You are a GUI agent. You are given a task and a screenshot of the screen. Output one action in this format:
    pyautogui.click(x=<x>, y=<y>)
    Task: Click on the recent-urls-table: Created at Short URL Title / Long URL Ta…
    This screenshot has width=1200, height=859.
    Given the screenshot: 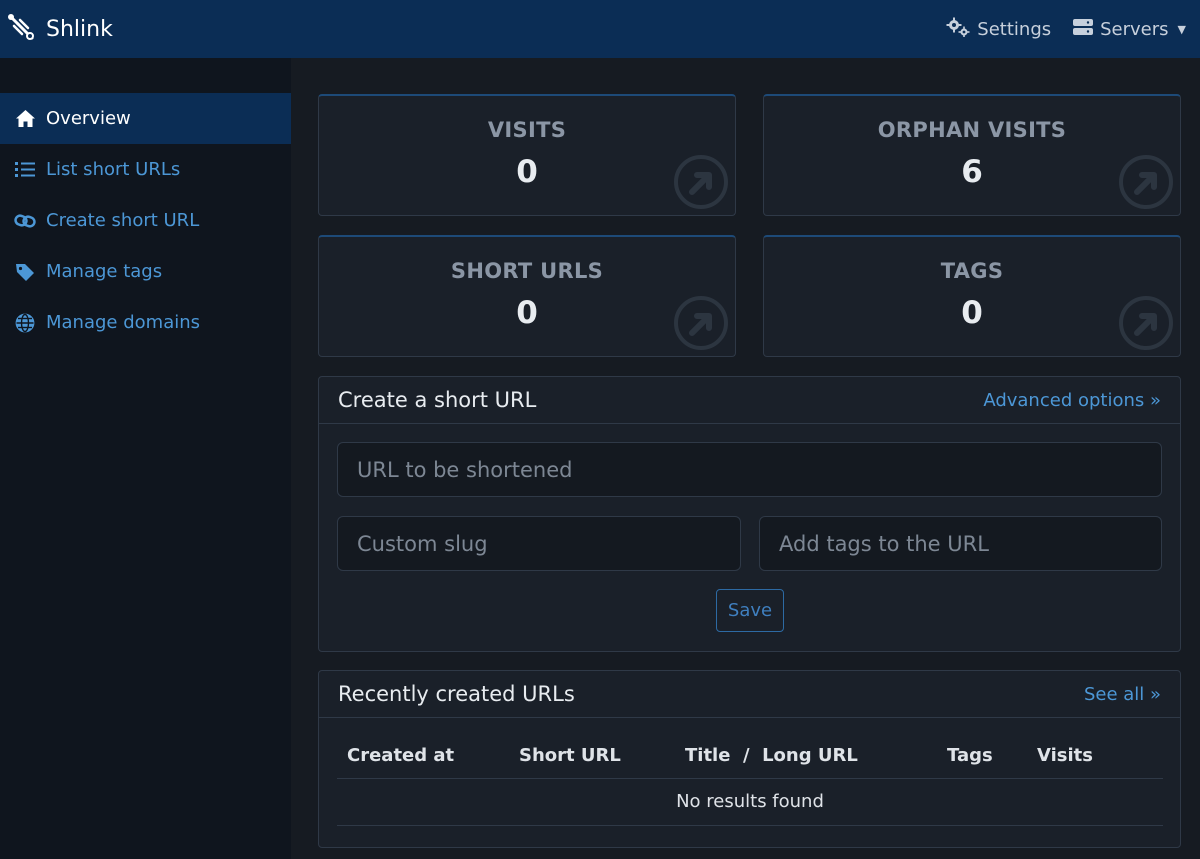 What is the action you would take?
    pyautogui.click(x=750, y=779)
    